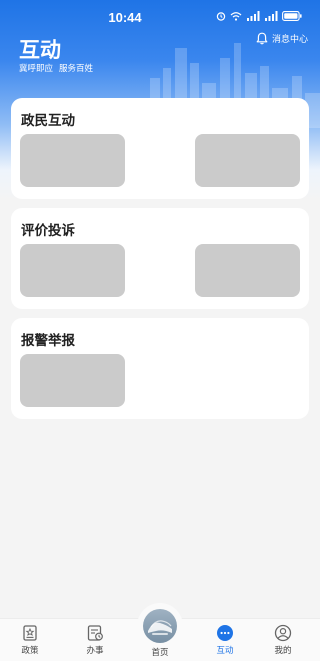 The image size is (320, 661). I want to click on tab-home, so click(160, 626).